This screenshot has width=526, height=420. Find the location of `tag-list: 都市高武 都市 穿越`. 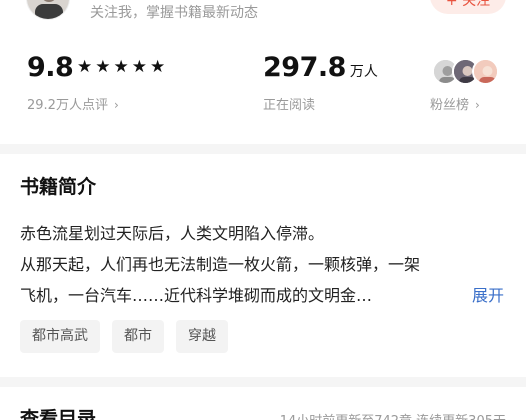

tag-list: 都市高武 都市 穿越 is located at coordinates (130, 337).